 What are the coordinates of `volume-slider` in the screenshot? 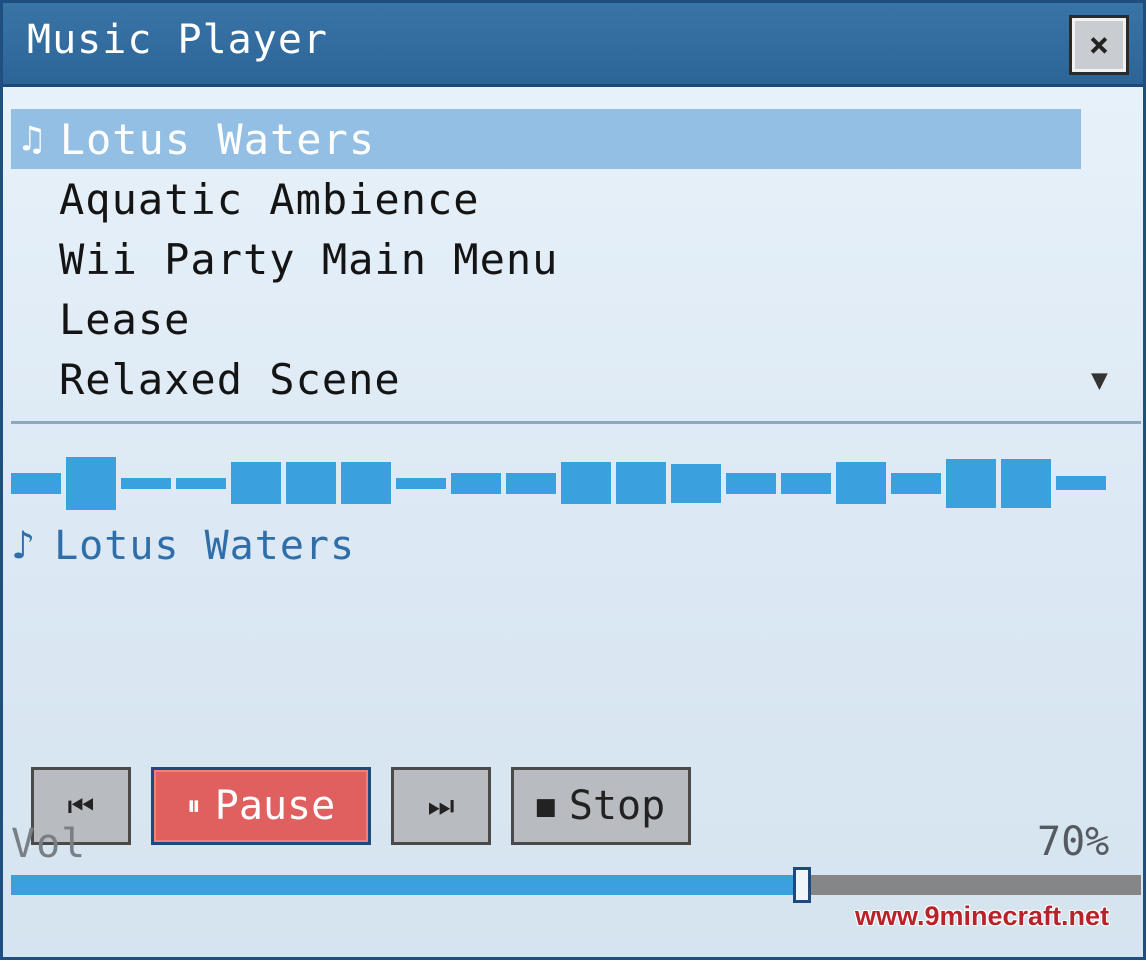 It's located at (576, 885).